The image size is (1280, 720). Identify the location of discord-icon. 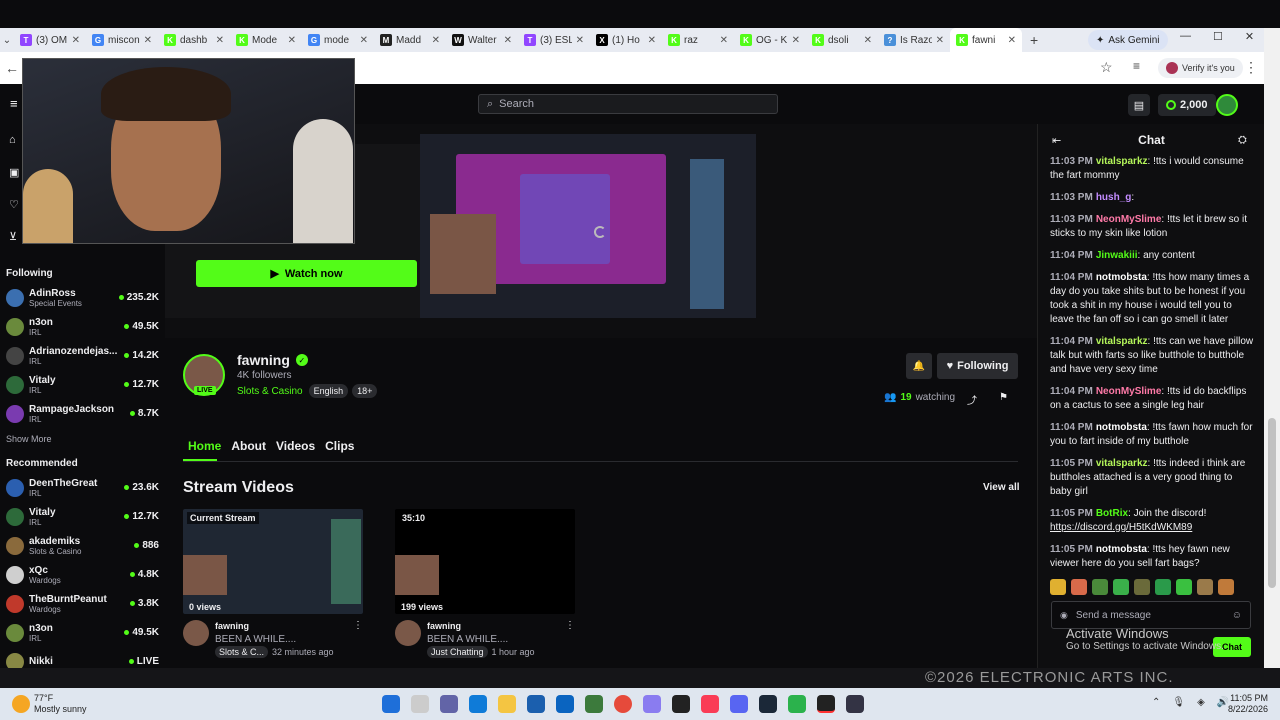
(739, 704).